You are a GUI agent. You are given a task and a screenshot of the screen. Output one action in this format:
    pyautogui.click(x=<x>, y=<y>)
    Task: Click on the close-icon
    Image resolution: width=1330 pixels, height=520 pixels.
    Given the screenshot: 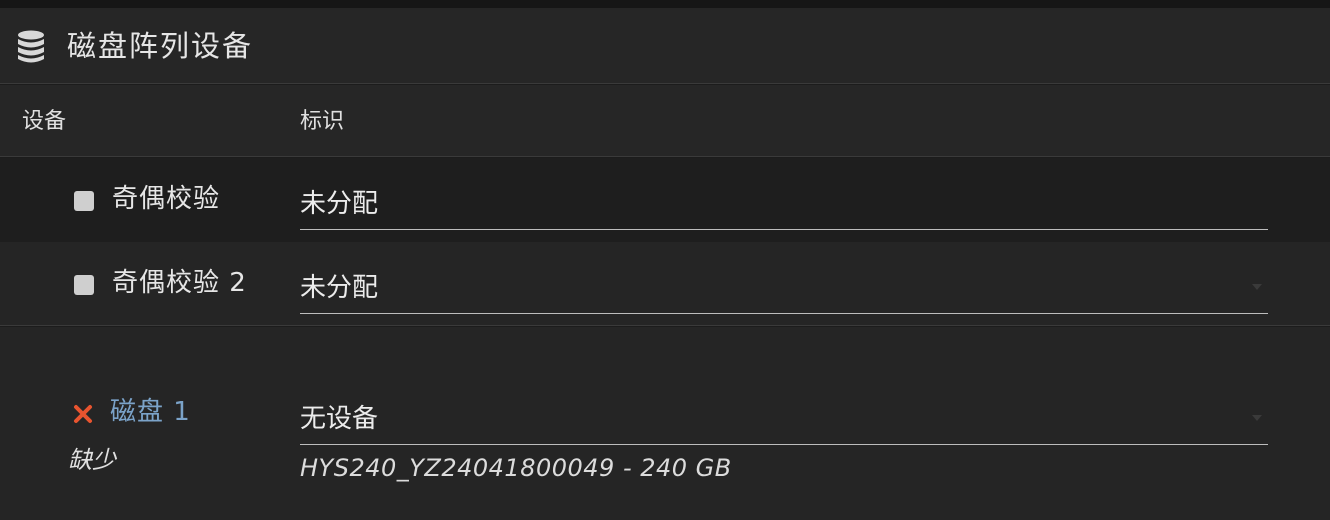 What is the action you would take?
    pyautogui.click(x=83, y=414)
    